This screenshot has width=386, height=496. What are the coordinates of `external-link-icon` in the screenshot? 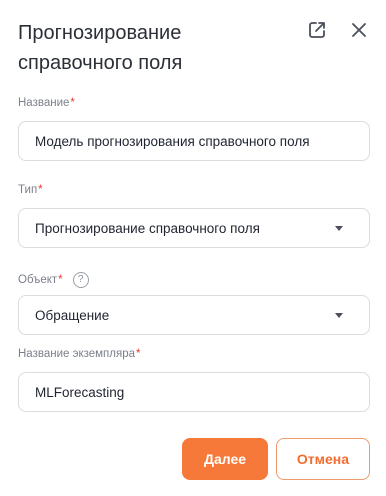 It's located at (317, 30).